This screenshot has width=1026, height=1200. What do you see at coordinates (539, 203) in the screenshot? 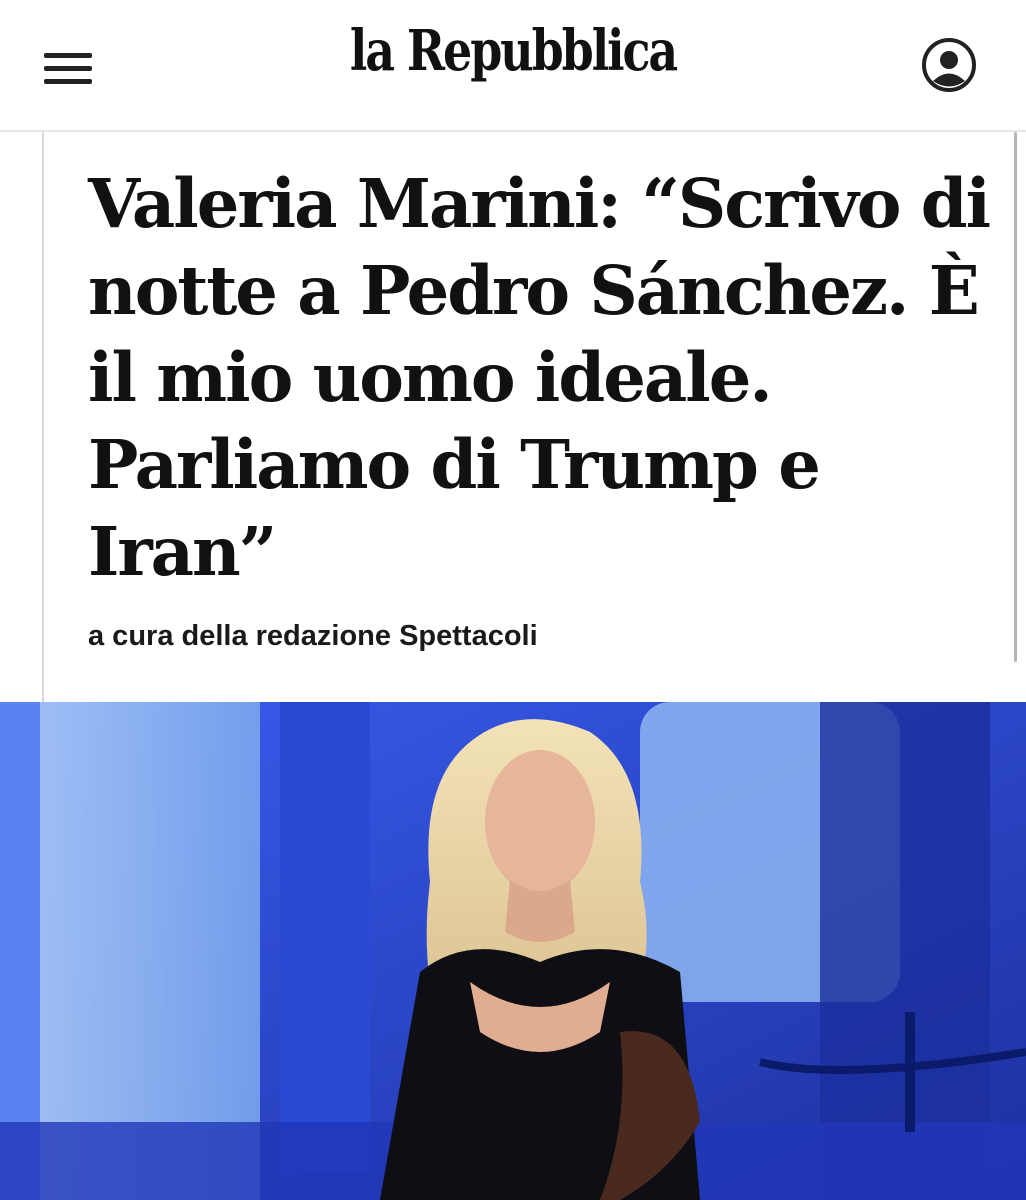
I see `headline-line: Valeria Marini: “Scrivo di` at bounding box center [539, 203].